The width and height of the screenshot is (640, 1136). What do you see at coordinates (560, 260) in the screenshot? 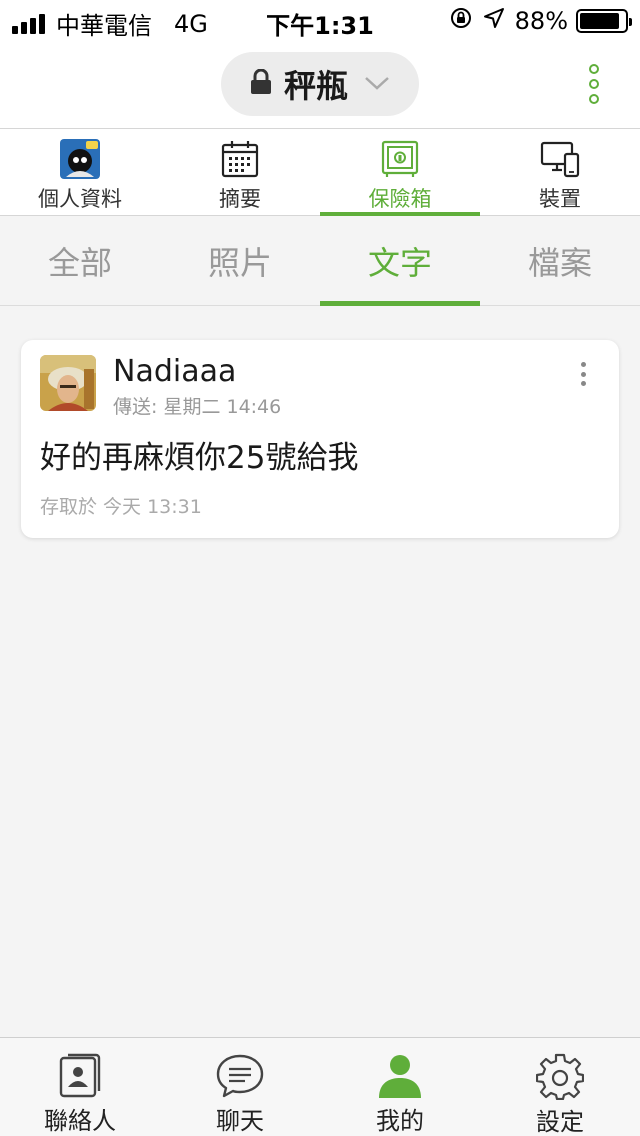
I see `subtab-files: 檔案` at bounding box center [560, 260].